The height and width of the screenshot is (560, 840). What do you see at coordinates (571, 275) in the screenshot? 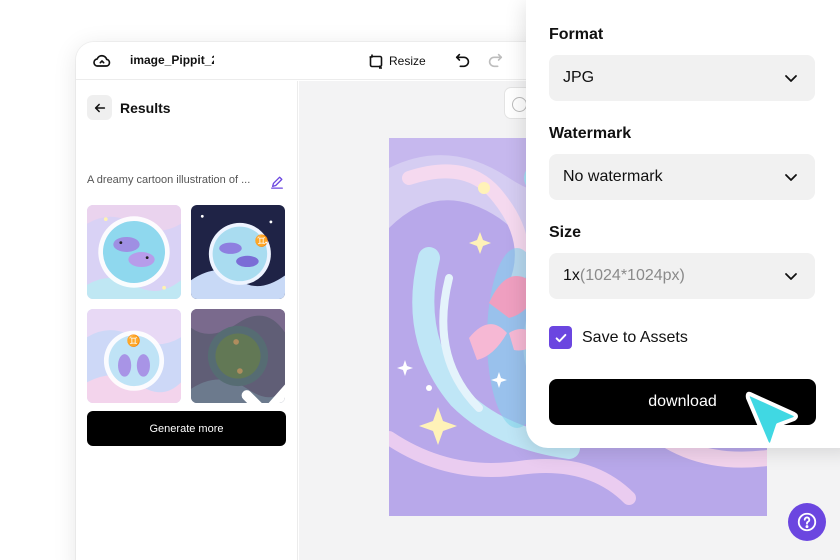
I see `size-prefix: 1x` at bounding box center [571, 275].